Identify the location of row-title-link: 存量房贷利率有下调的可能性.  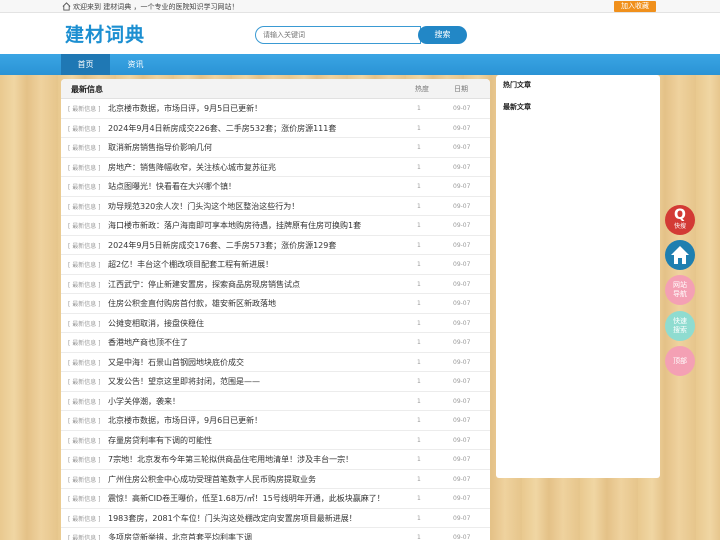
(160, 440).